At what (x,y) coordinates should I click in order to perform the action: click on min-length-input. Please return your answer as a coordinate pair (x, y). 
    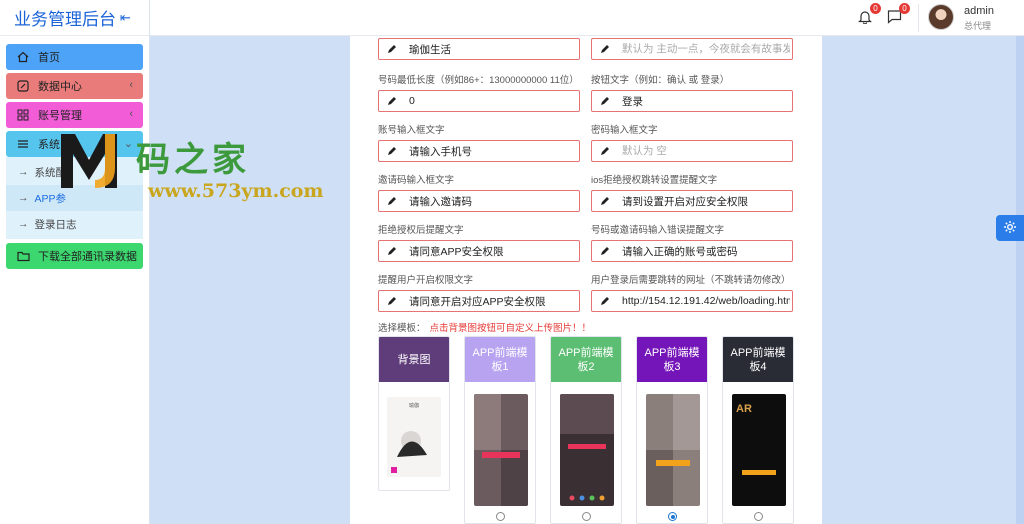
    Looking at the image, I should click on (491, 101).